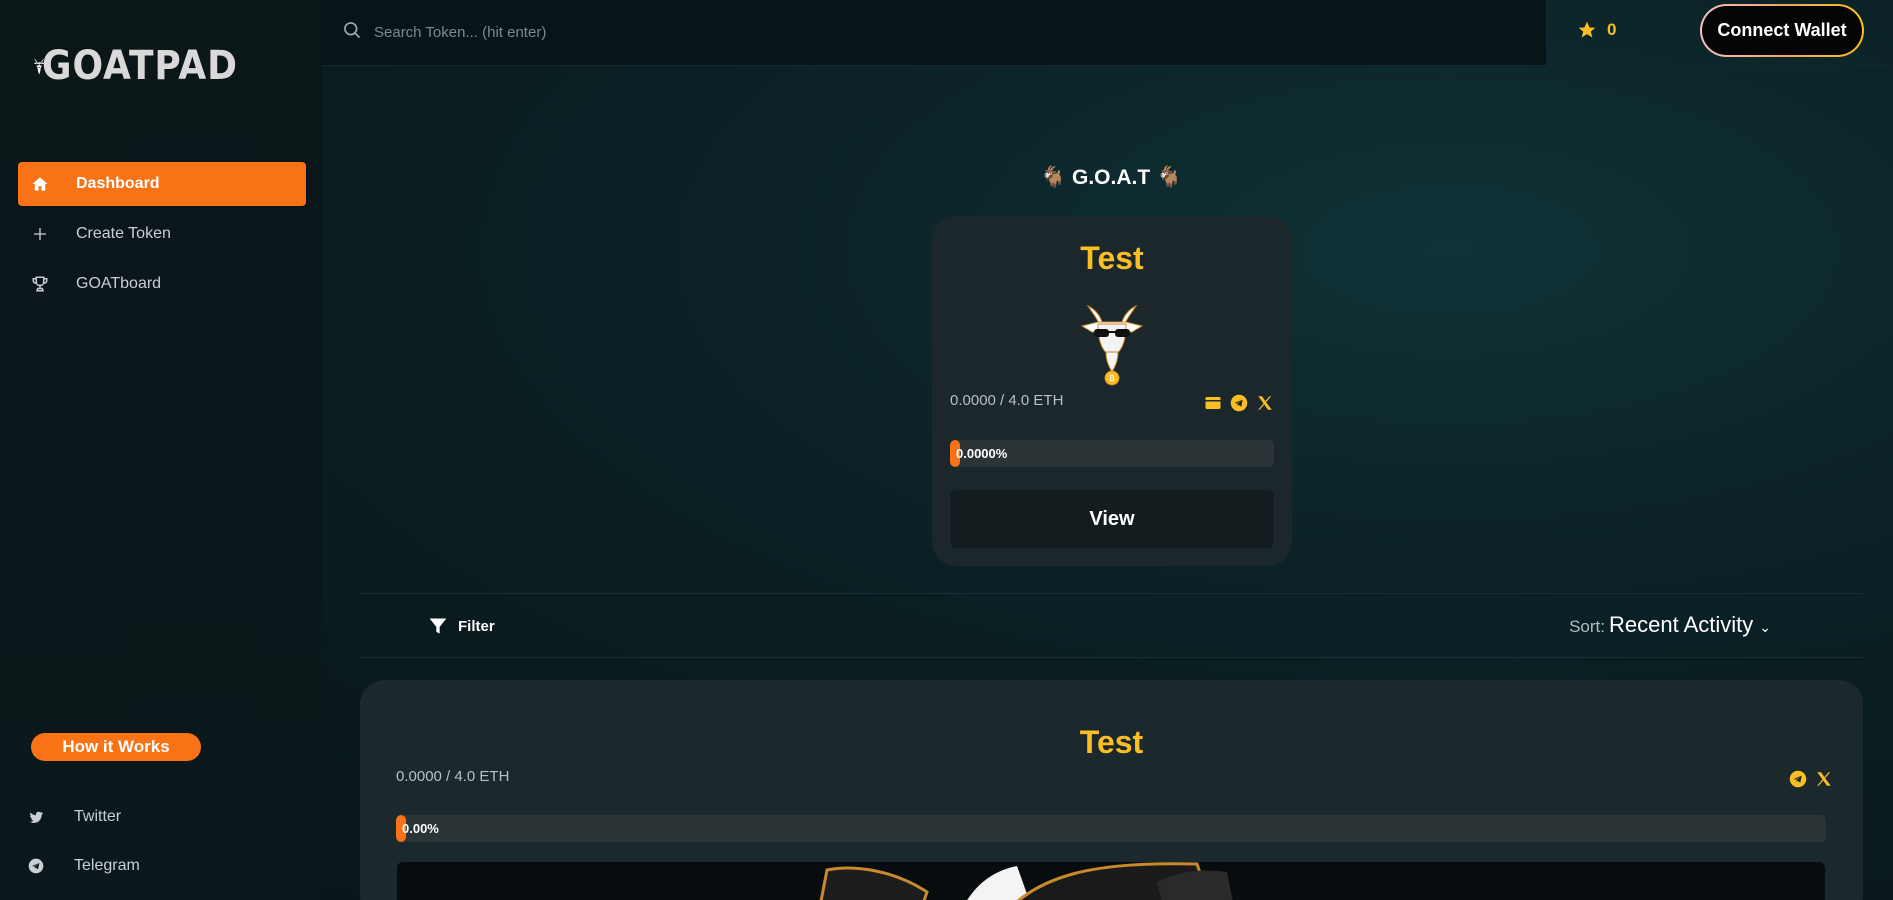 This screenshot has height=900, width=1893. Describe the element at coordinates (116, 747) in the screenshot. I see `how-it-works-button: How it Works` at that location.